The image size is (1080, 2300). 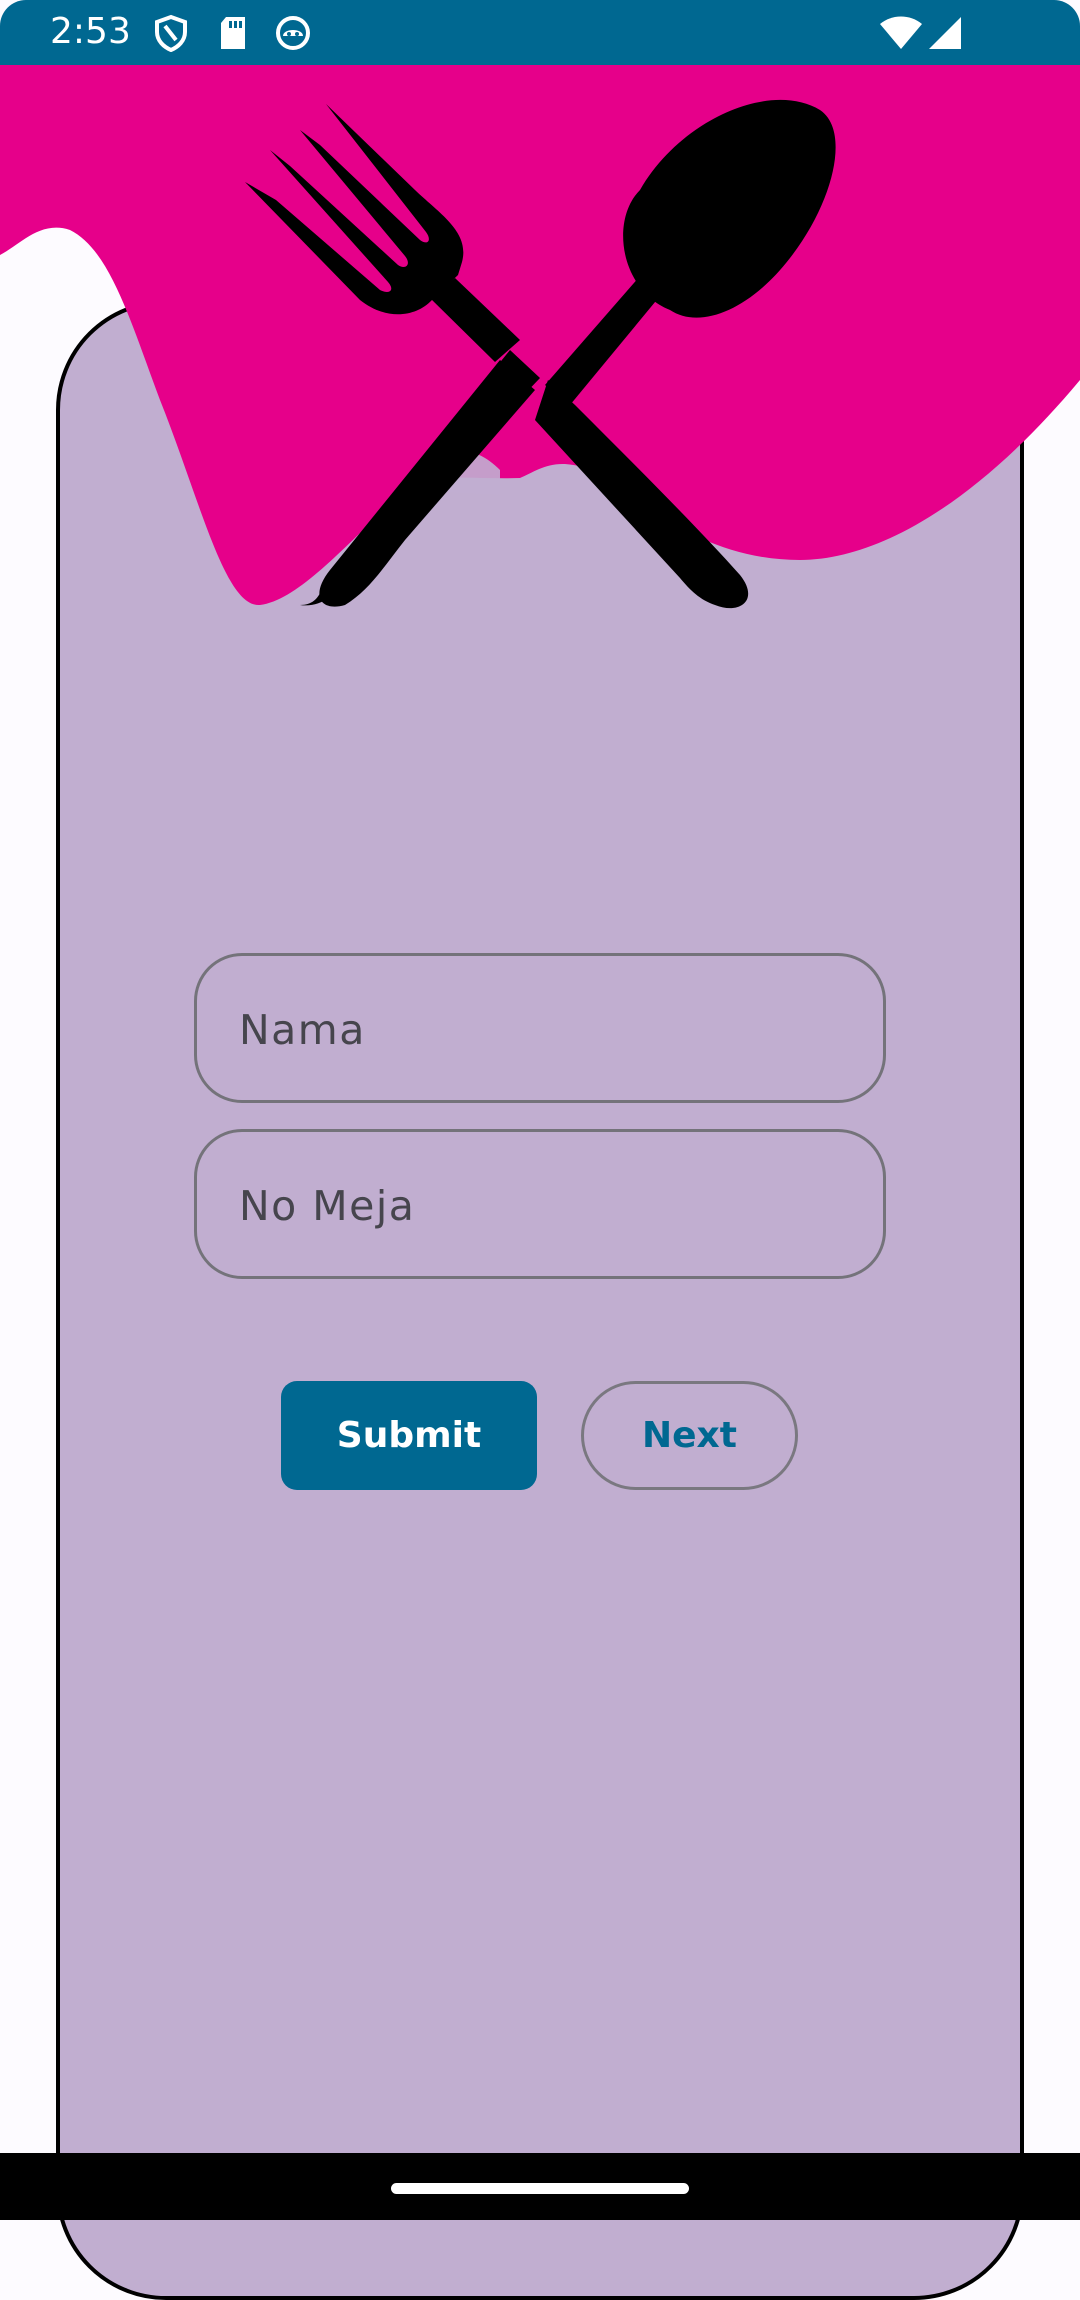 What do you see at coordinates (302, 1030) in the screenshot?
I see `name-field-placeholder: Nama` at bounding box center [302, 1030].